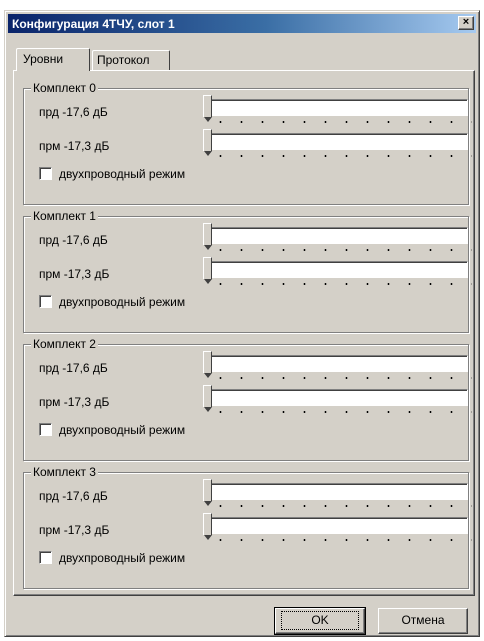  I want to click on tab-levels: Уровни, so click(53, 59).